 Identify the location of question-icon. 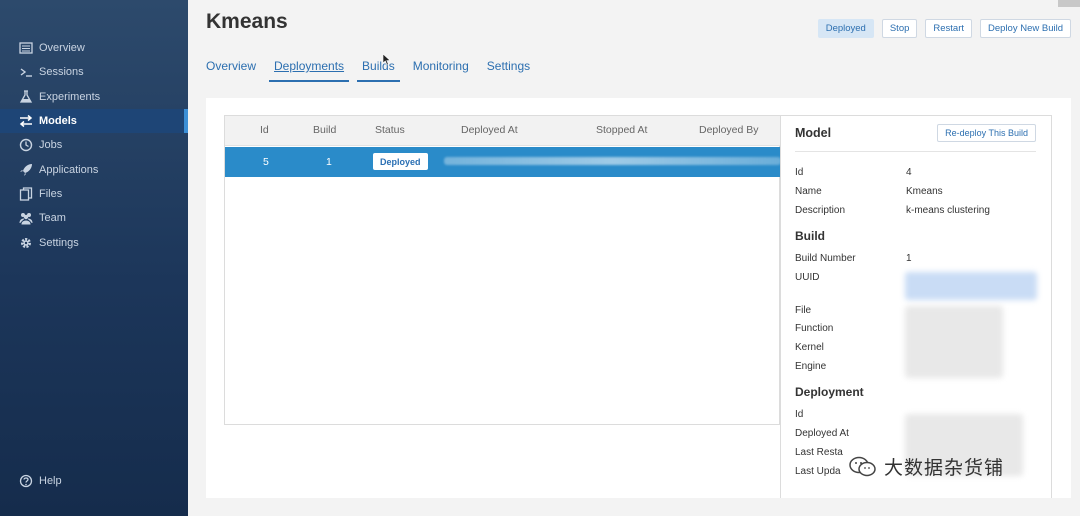
(26, 481).